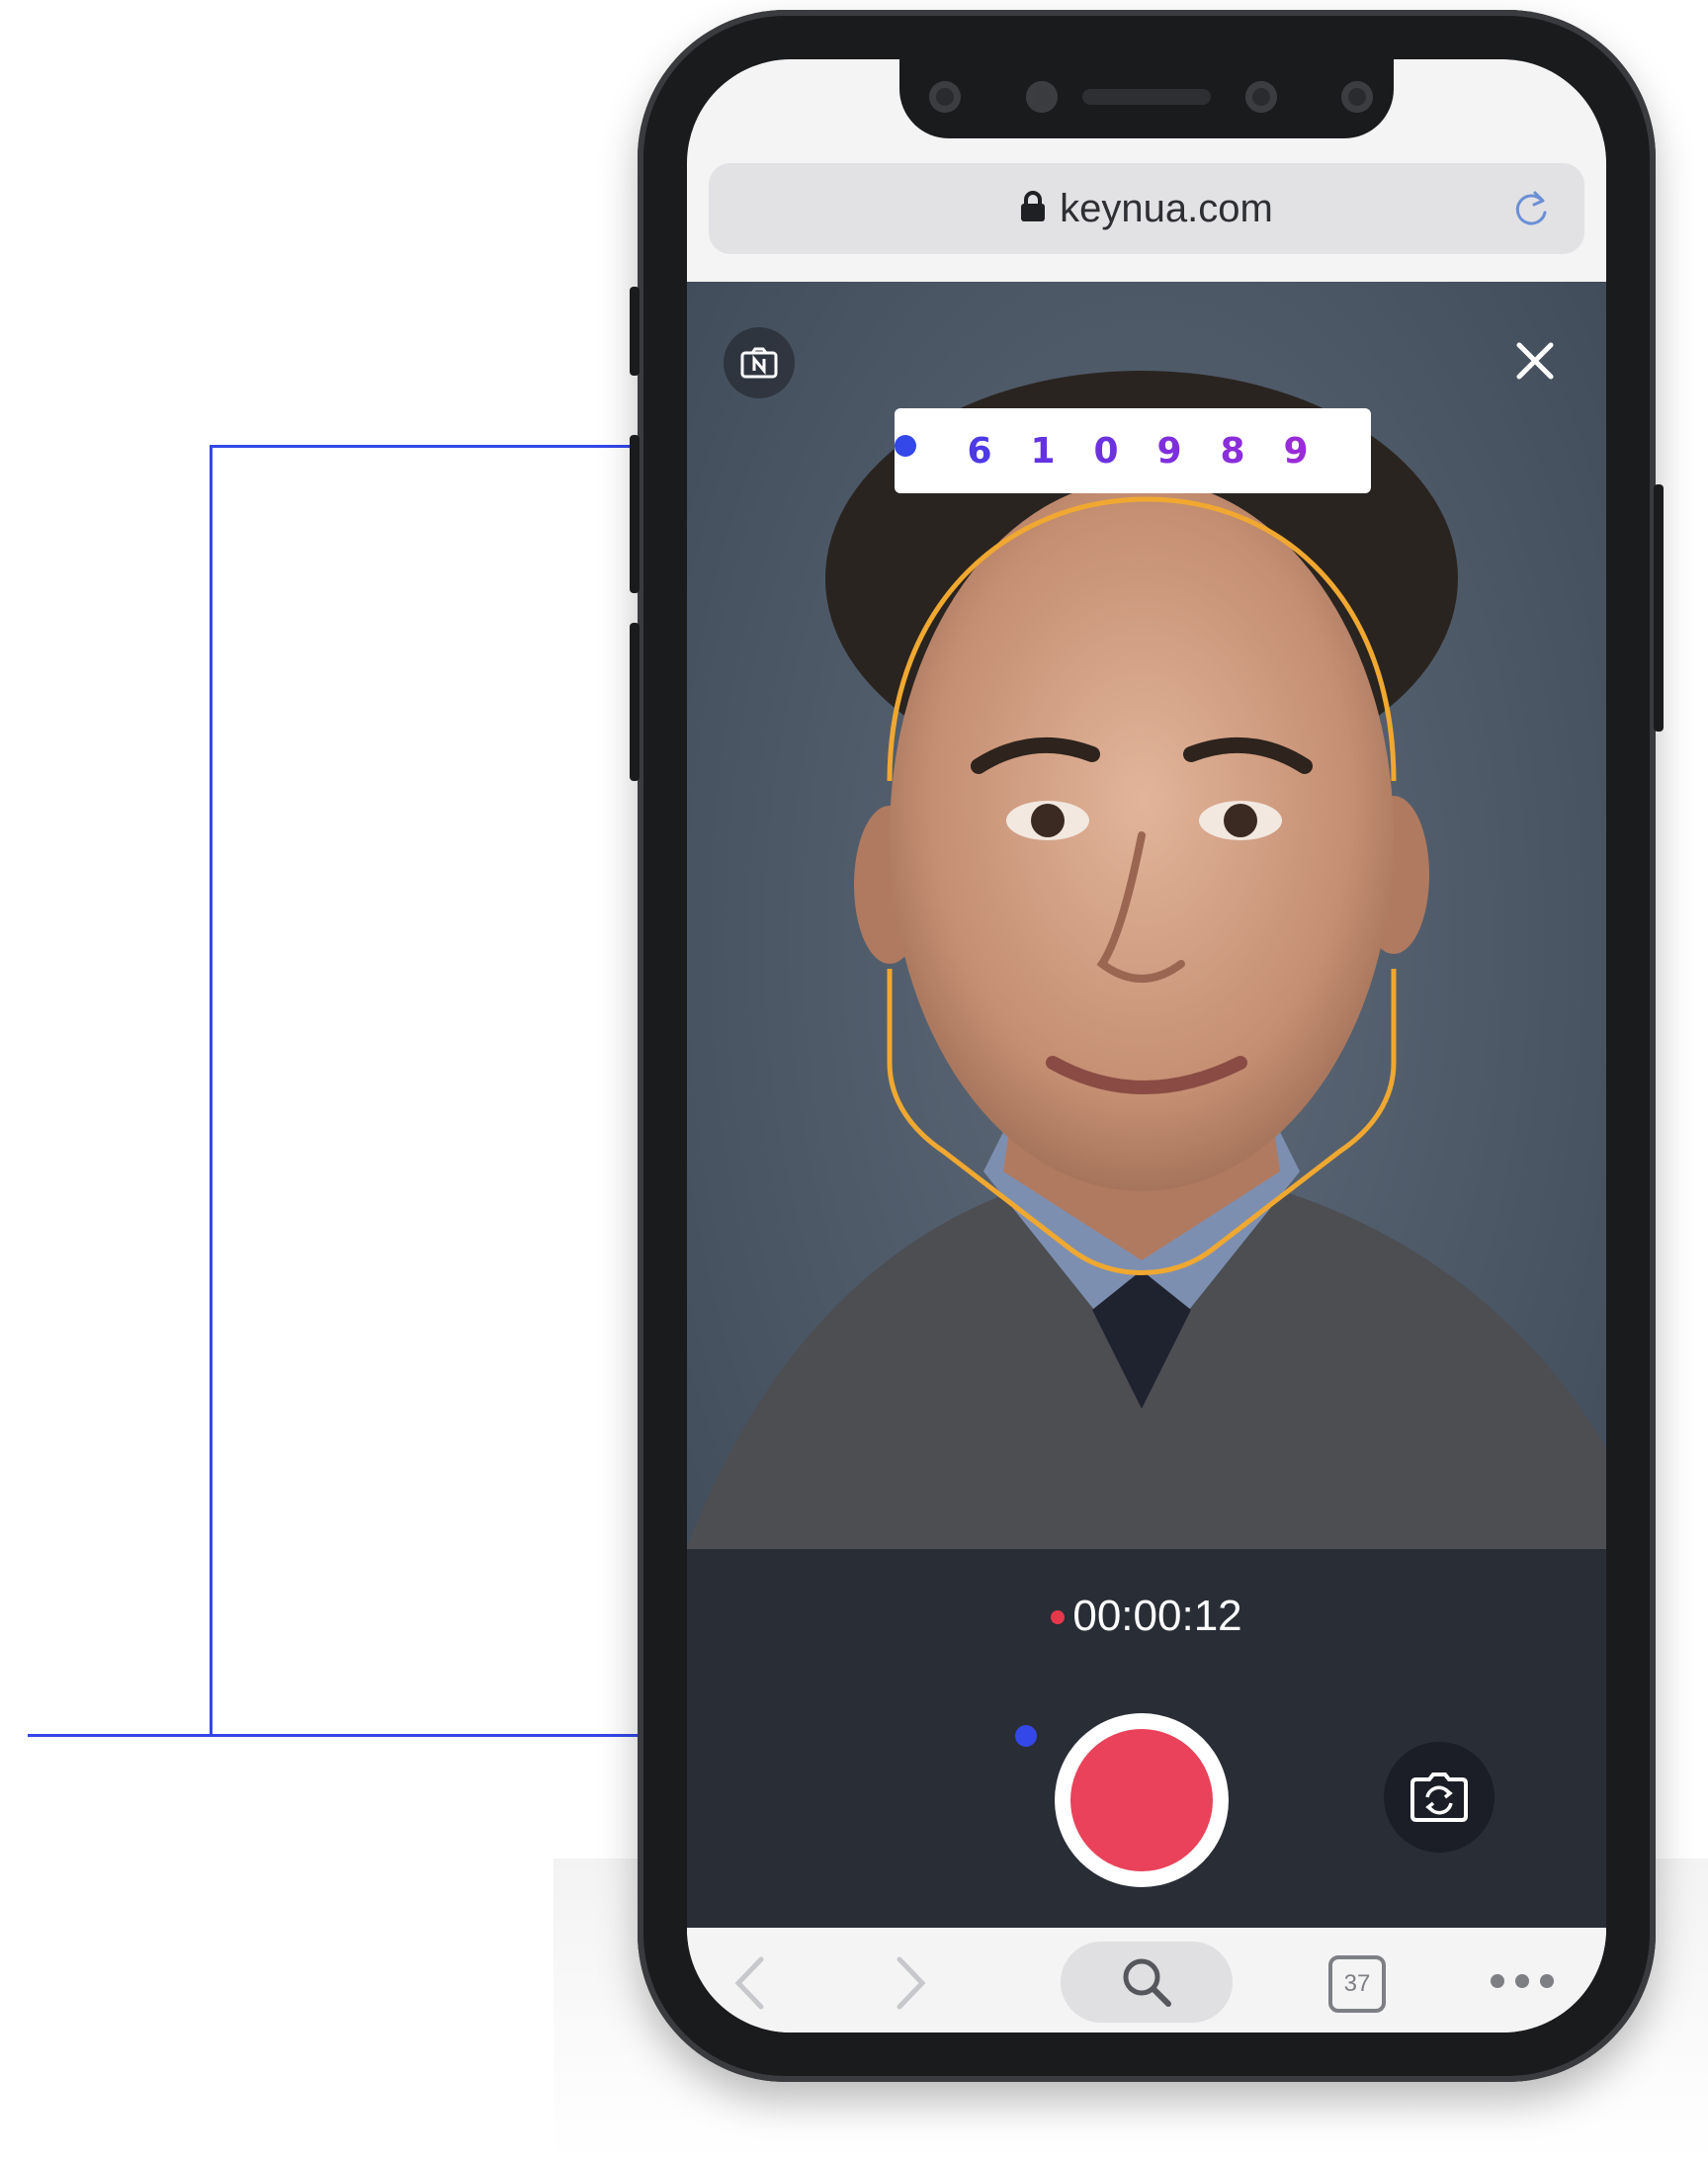  Describe the element at coordinates (1133, 450) in the screenshot. I see `verification-code: 6 1 0 9 8 9` at that location.